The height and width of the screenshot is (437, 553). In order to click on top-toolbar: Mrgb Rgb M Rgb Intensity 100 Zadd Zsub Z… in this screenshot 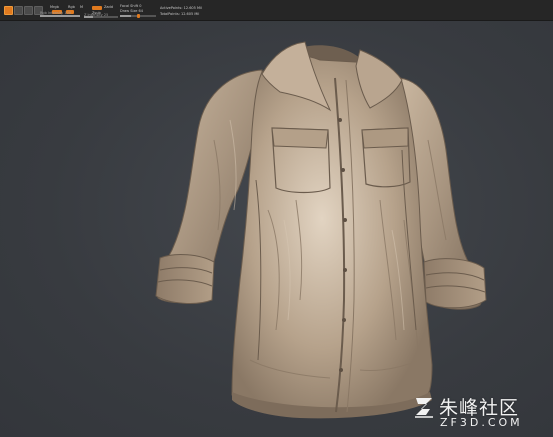, I will do `click(276, 10)`.